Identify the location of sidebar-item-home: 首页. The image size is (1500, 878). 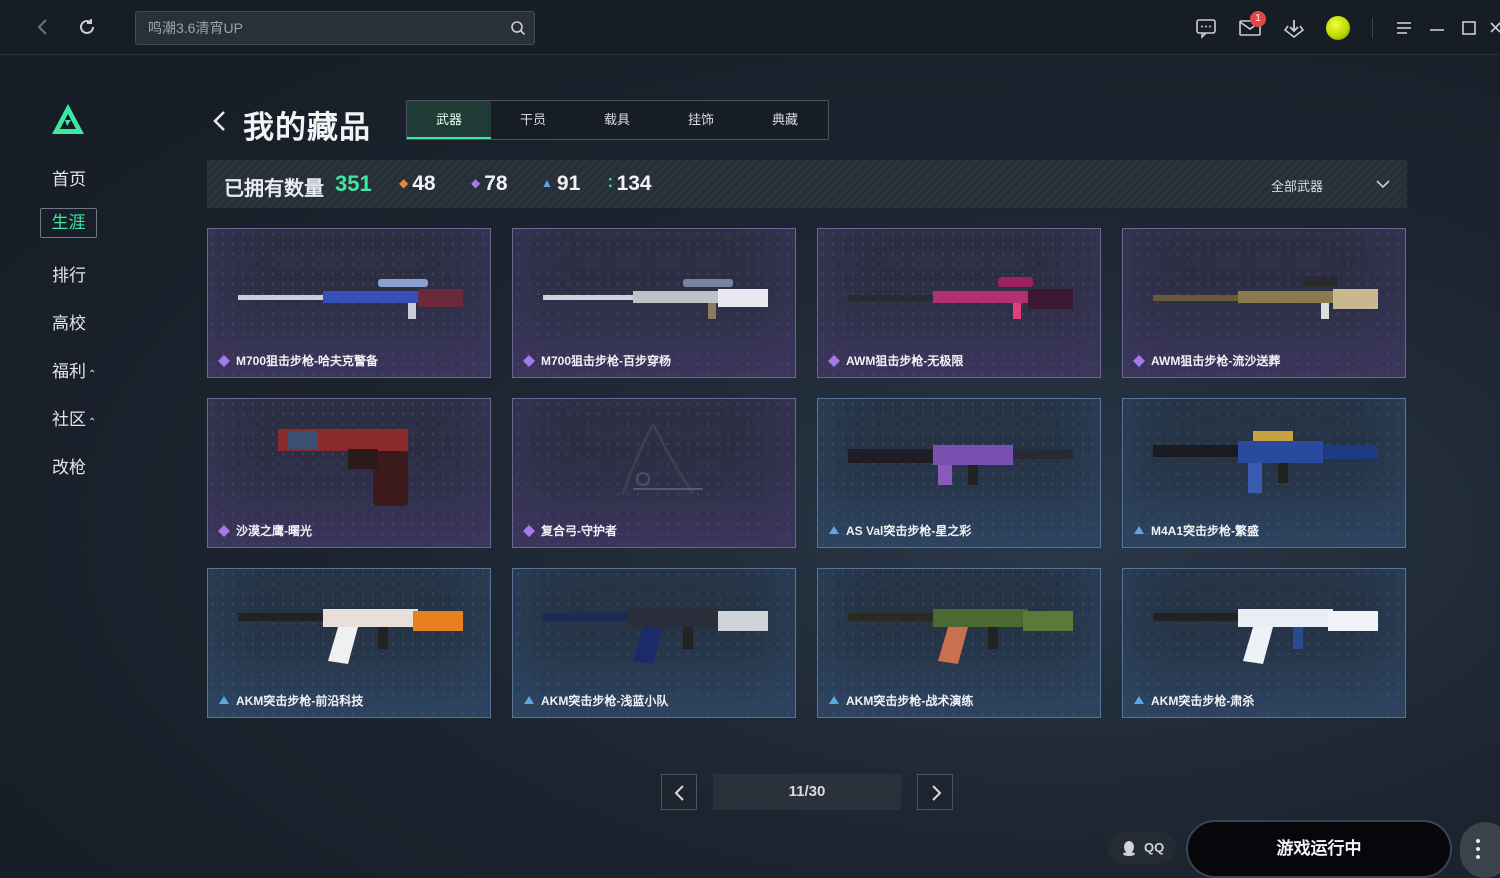
(69, 177).